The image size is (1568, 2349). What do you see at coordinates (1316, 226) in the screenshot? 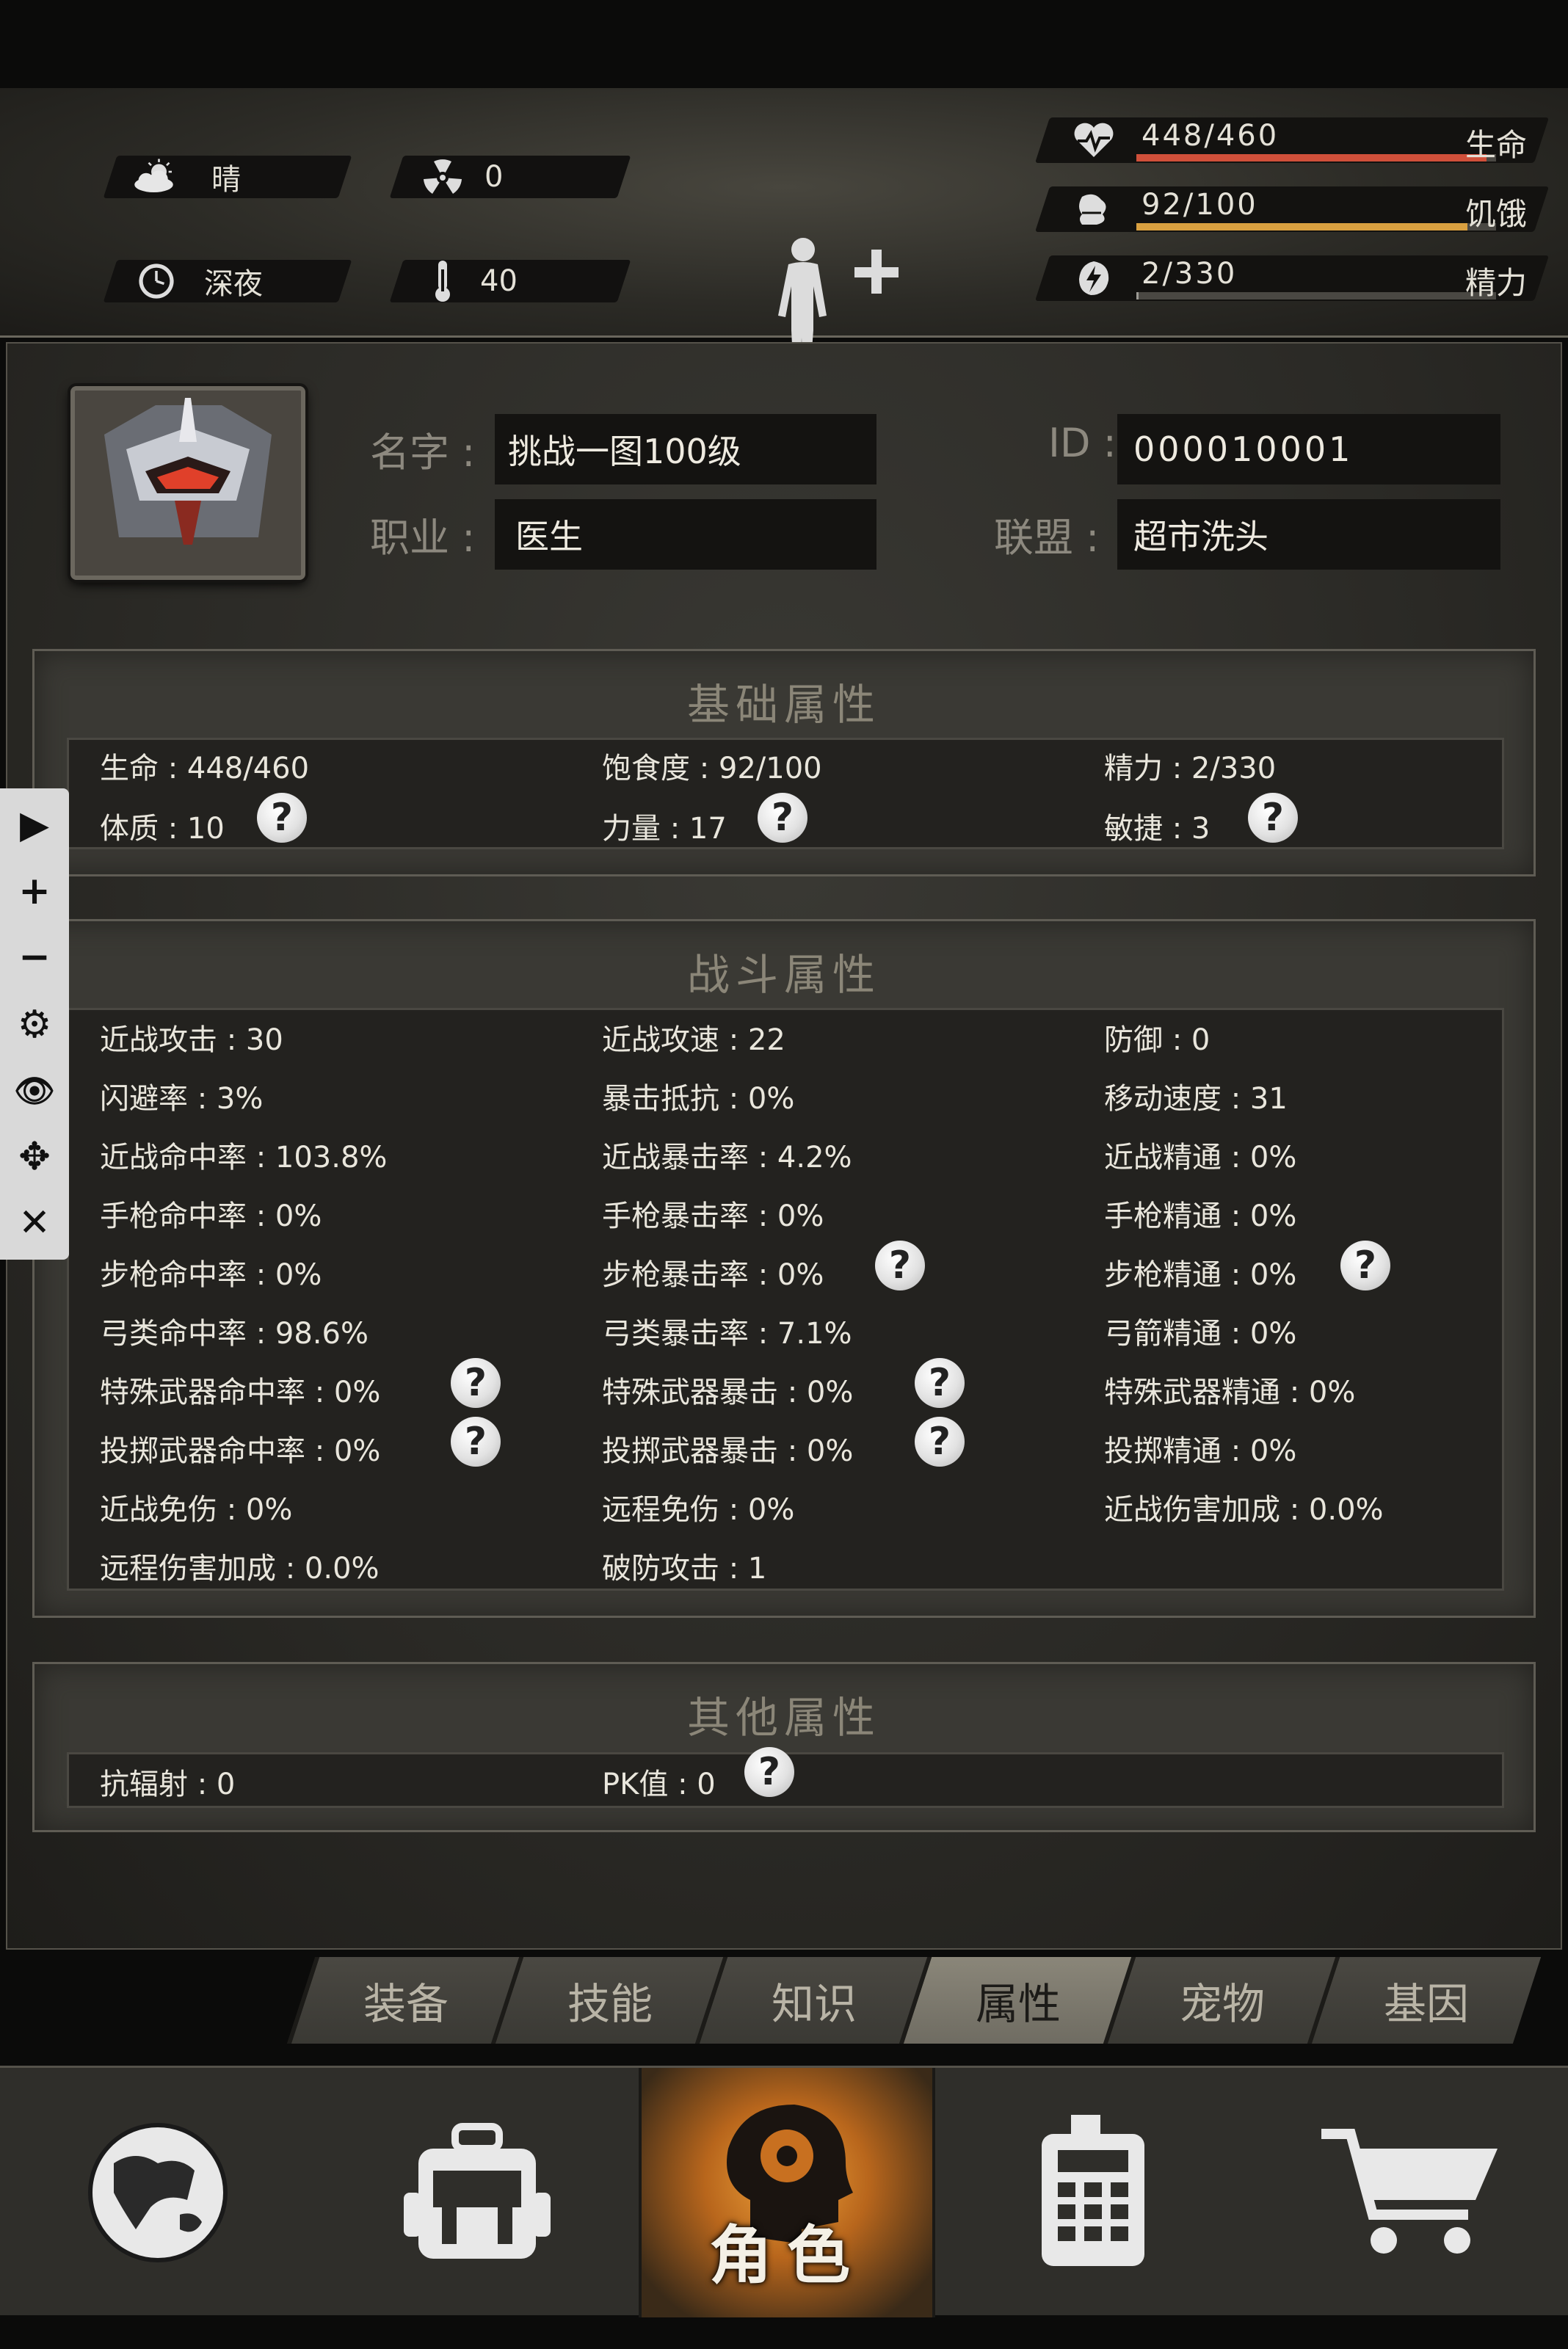
I see `hunger-bar` at bounding box center [1316, 226].